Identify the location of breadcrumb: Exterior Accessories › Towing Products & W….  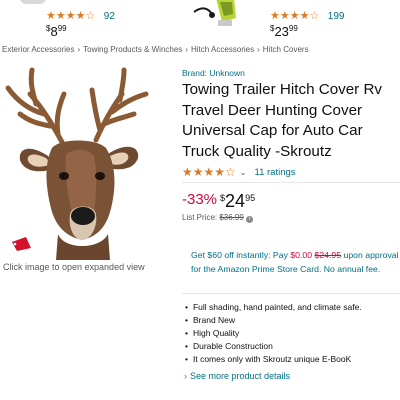
(155, 49).